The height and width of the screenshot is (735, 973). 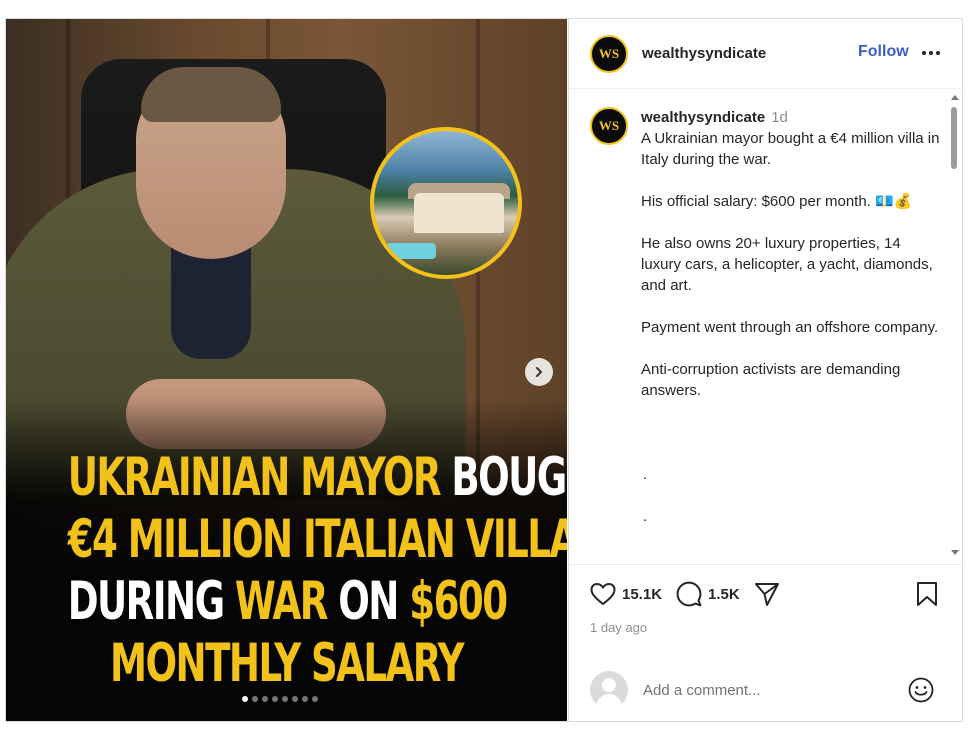 I want to click on follow-button: Follow, so click(x=883, y=52).